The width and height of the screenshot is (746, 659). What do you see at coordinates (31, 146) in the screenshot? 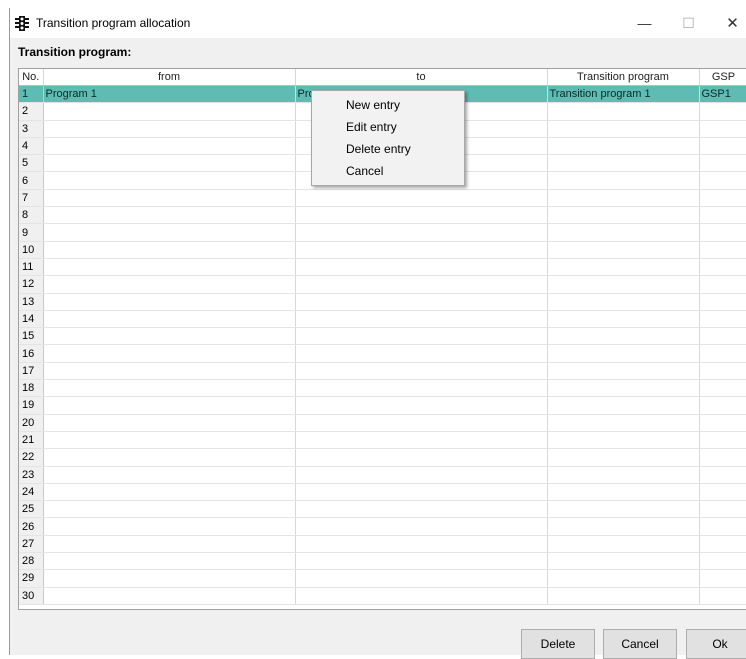
I see `row-number-cell: 4` at bounding box center [31, 146].